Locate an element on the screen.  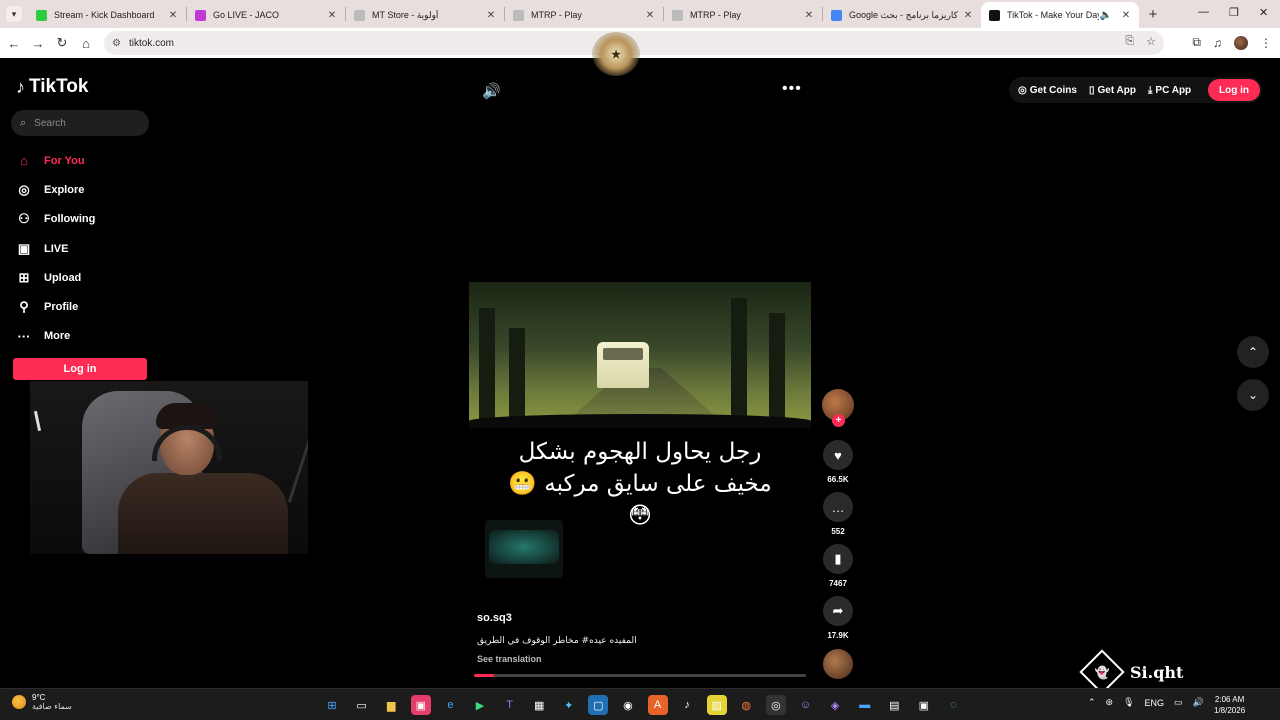
volume-icon: 🔊 is located at coordinates (491, 91).